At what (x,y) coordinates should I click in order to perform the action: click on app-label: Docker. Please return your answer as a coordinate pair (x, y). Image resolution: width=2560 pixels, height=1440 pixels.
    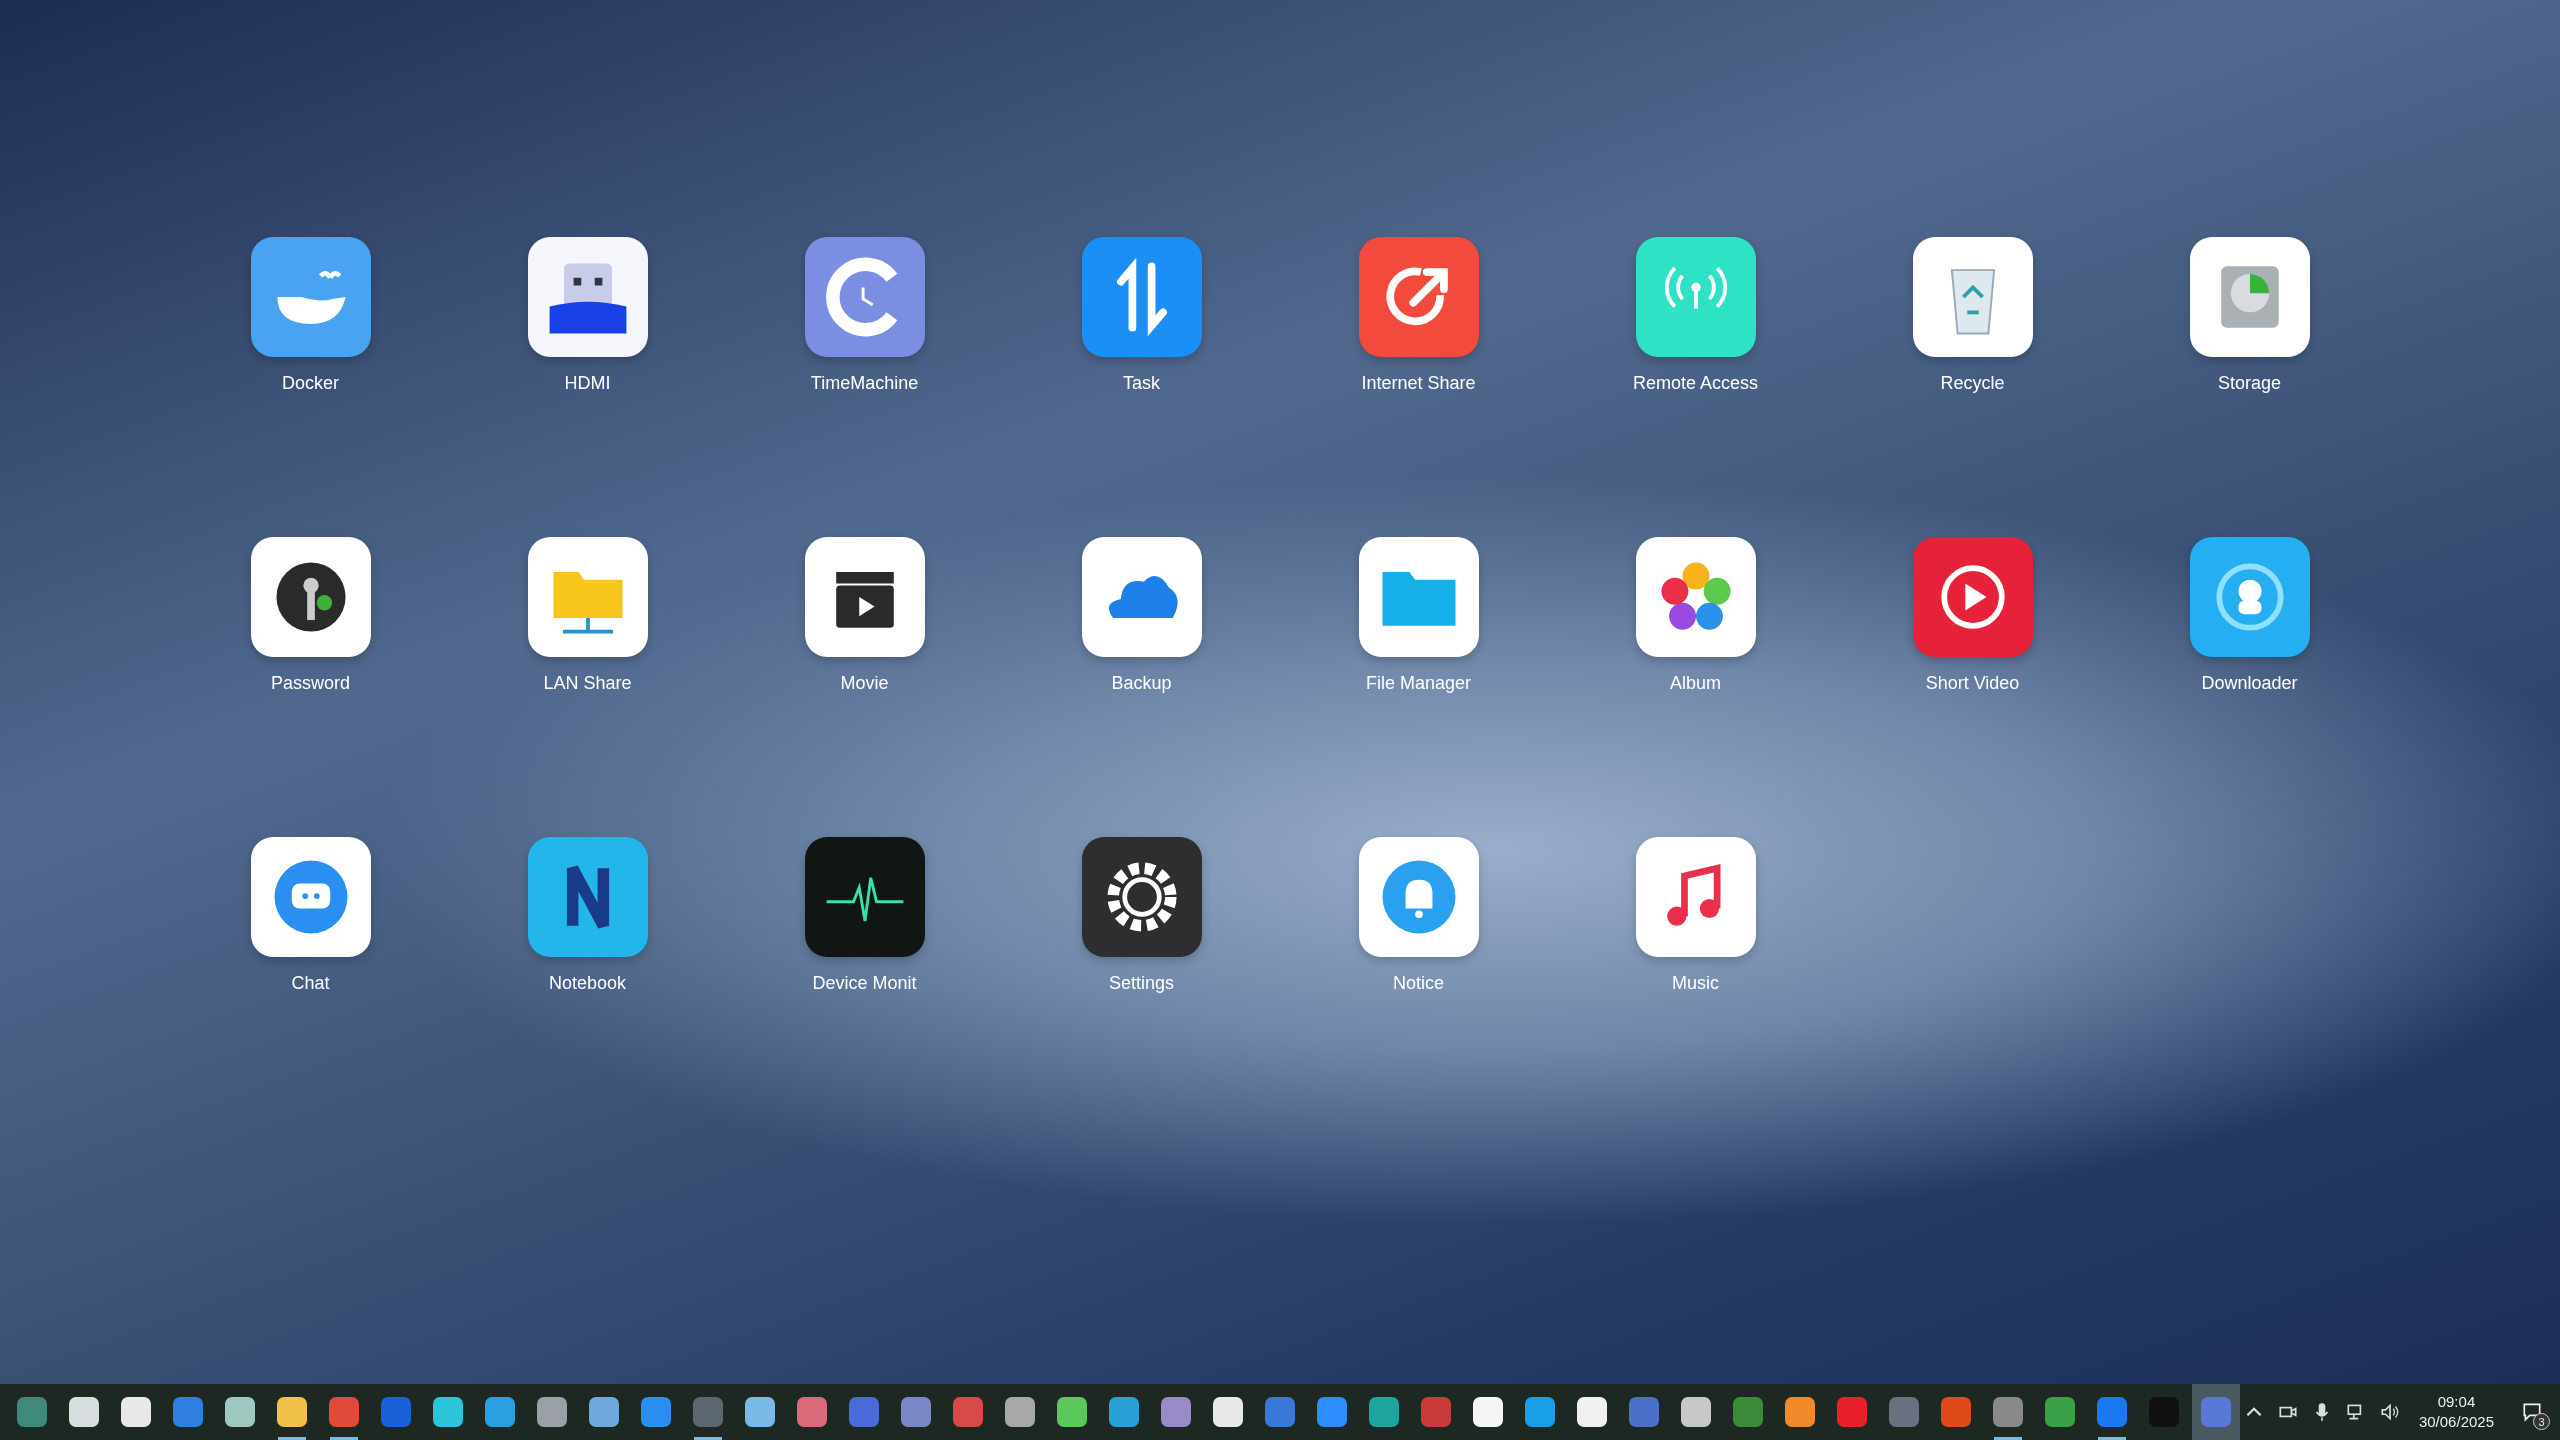
    Looking at the image, I should click on (310, 383).